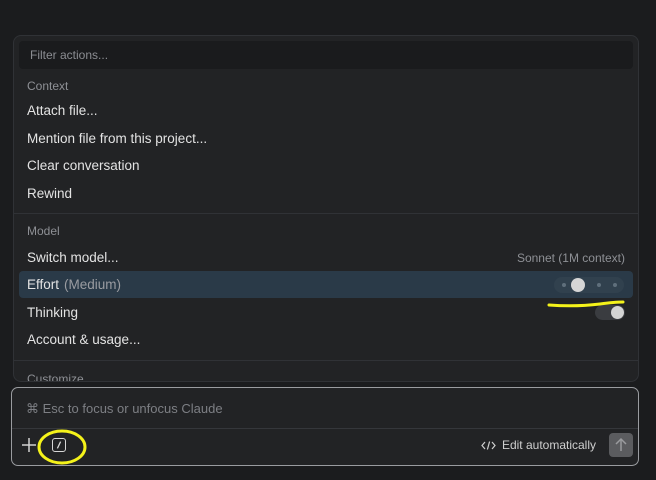 Image resolution: width=656 pixels, height=480 pixels. Describe the element at coordinates (488, 445) in the screenshot. I see `code-icon` at that location.